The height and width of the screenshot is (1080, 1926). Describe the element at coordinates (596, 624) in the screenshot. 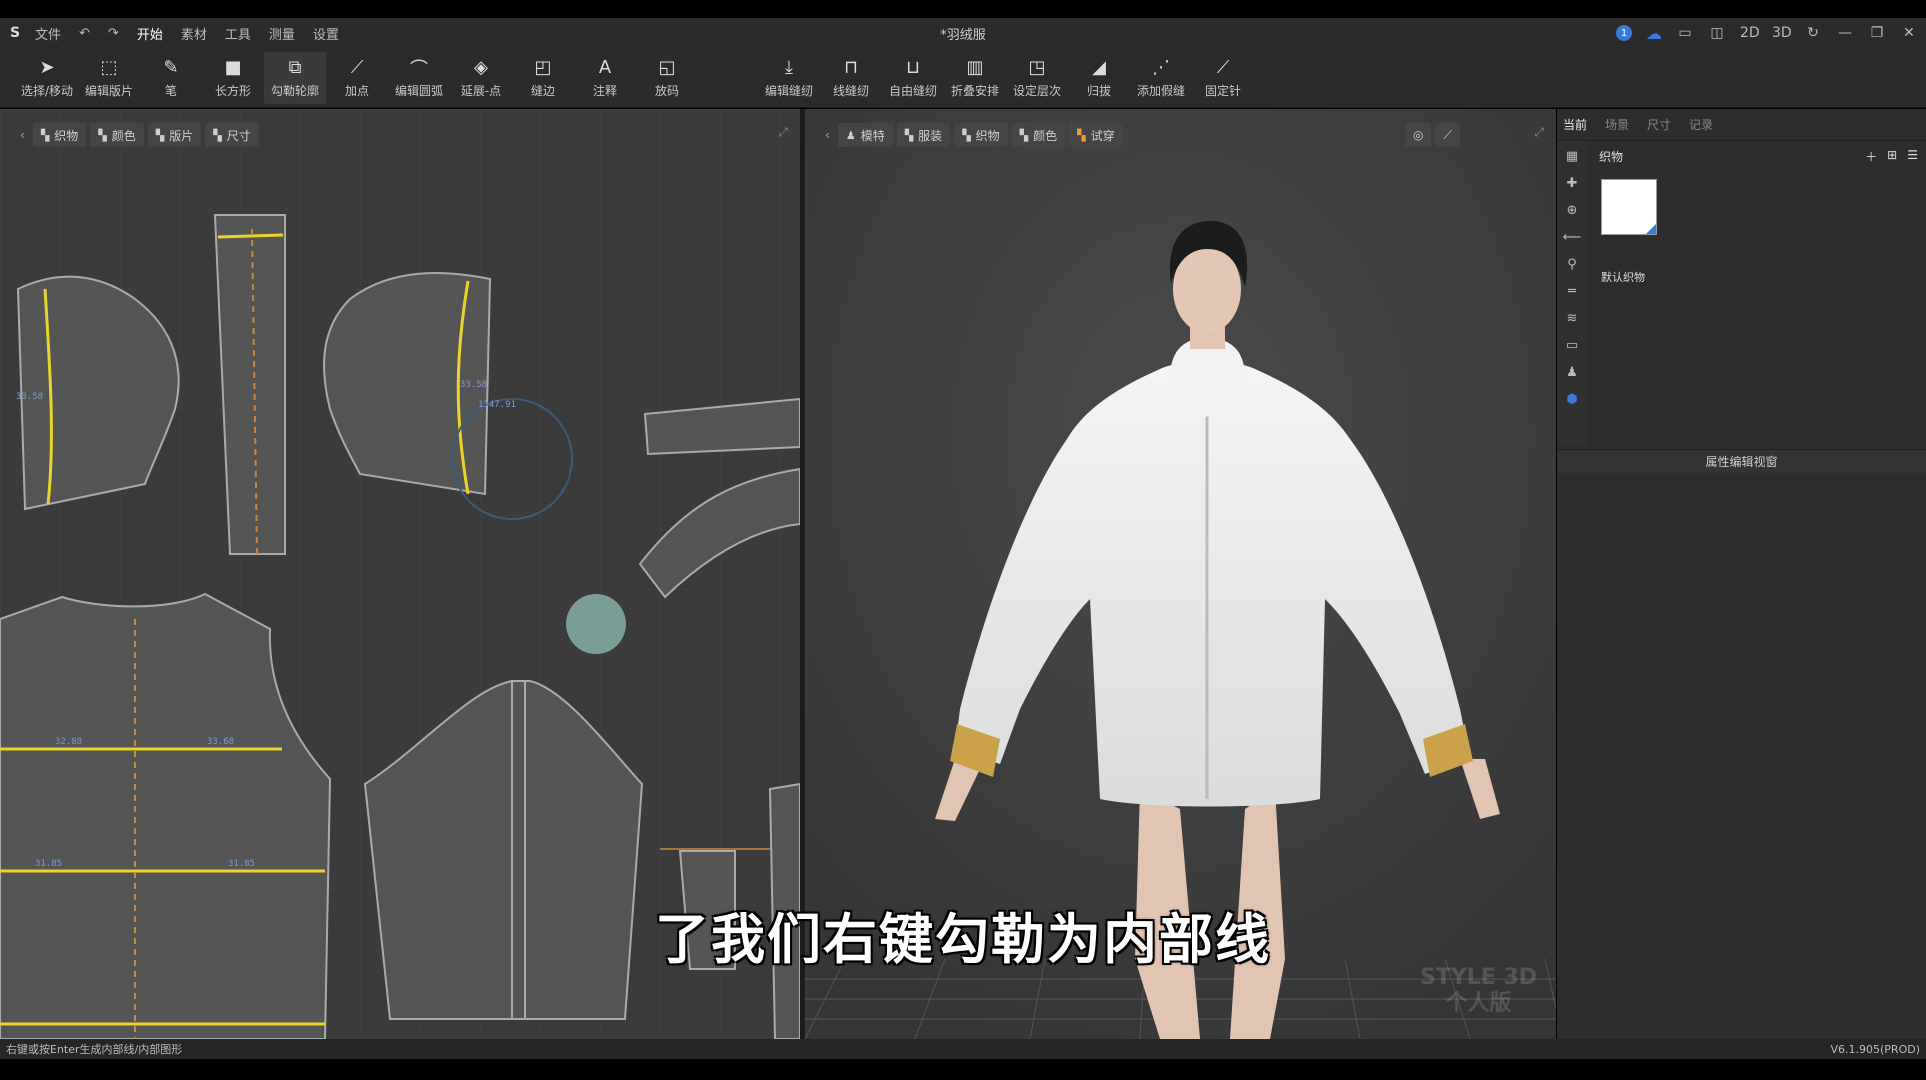

I see `cursor-indicator` at that location.